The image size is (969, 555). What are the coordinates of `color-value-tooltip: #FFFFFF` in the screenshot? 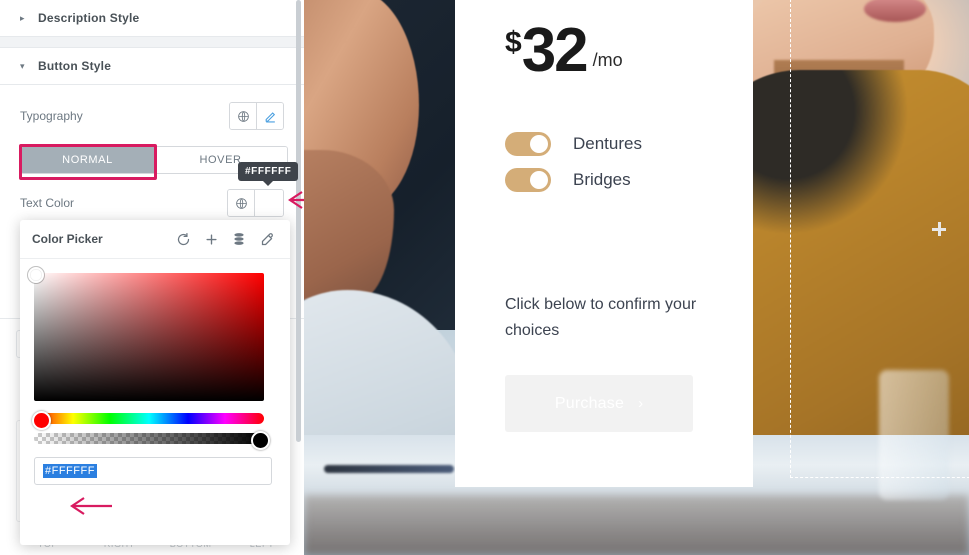 It's located at (268, 174).